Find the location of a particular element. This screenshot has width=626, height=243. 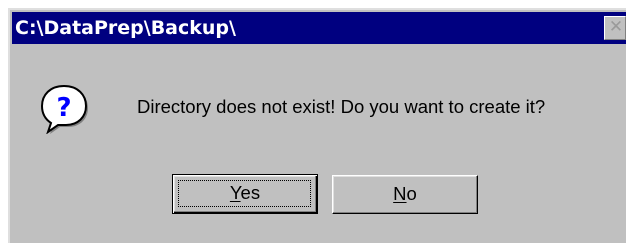

no-button: No is located at coordinates (405, 194).